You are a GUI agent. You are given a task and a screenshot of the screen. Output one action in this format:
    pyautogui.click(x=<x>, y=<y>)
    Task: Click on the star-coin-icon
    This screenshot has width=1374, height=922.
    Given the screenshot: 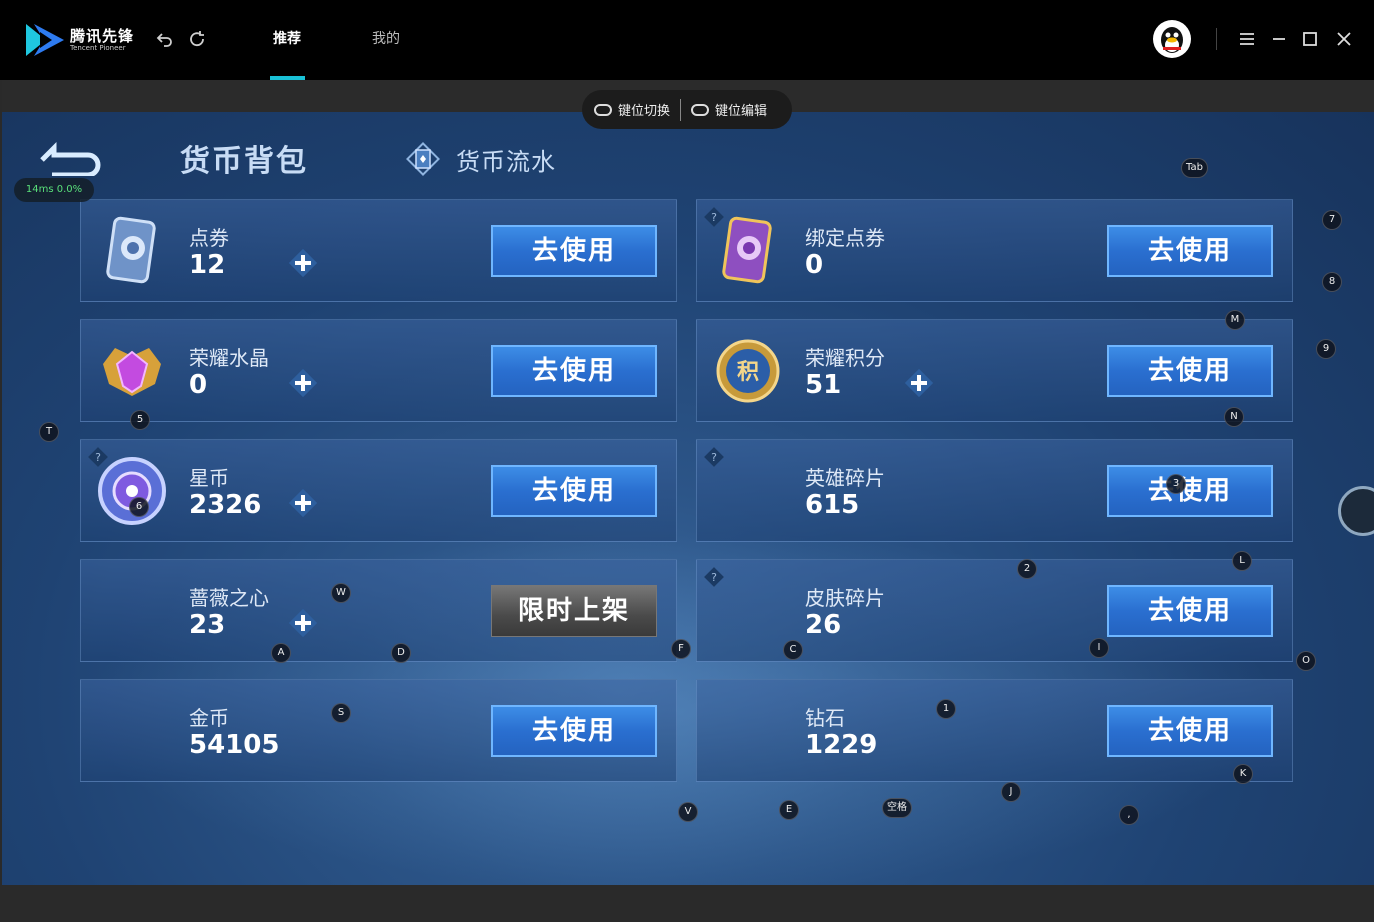 What is the action you would take?
    pyautogui.click(x=132, y=491)
    